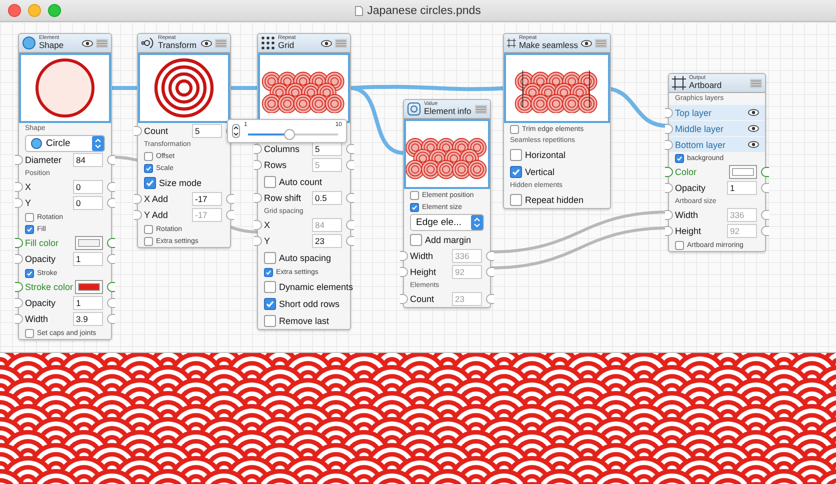  I want to click on checkbox-label: Size mode, so click(180, 183).